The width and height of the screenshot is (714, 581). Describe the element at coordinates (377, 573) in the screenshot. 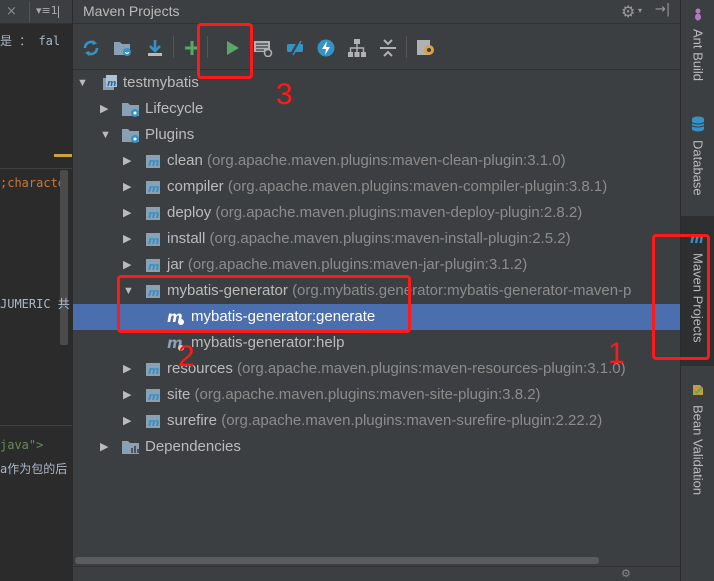

I see `panel-footer` at that location.